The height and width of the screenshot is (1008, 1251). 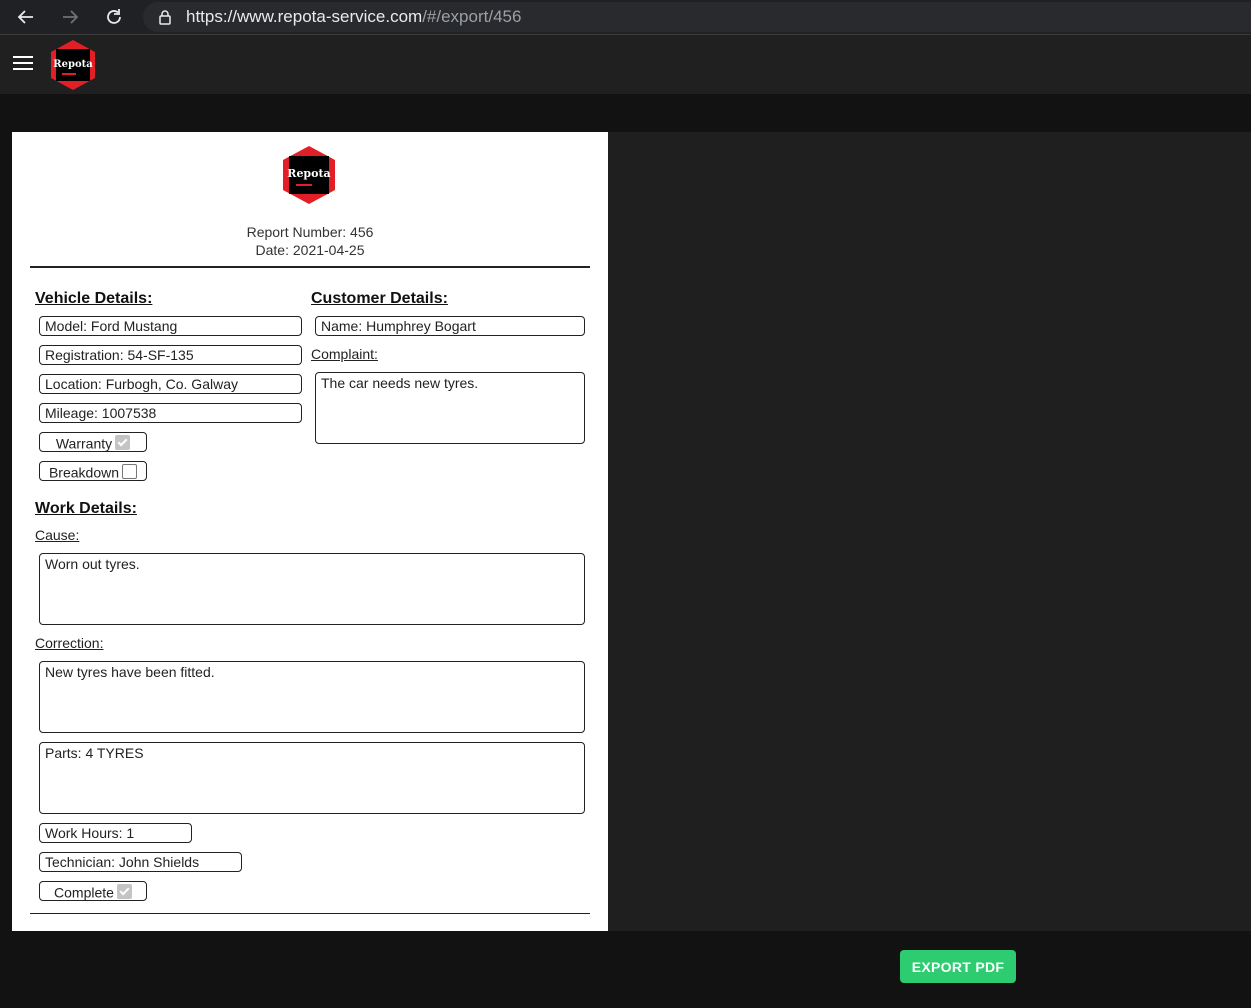 I want to click on report-logo: Repota, so click(x=309, y=175).